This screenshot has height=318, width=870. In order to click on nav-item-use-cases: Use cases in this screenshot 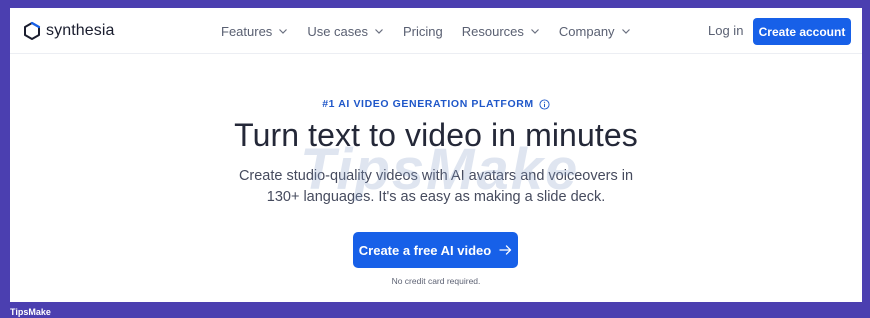, I will do `click(345, 31)`.